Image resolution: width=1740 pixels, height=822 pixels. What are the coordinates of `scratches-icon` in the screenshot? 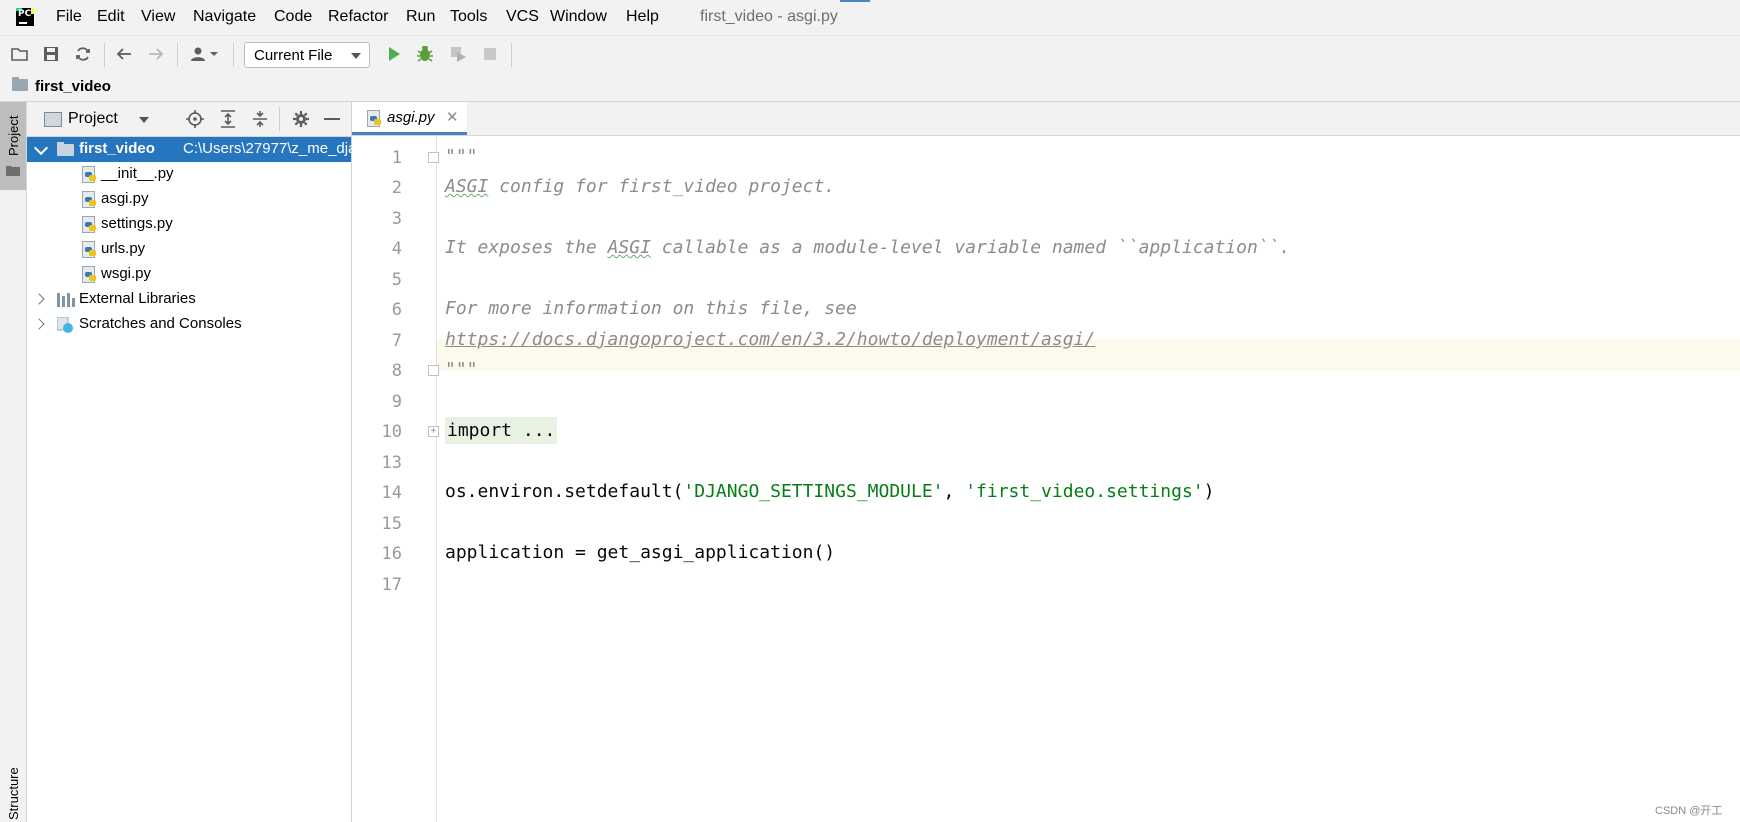 It's located at (65, 325).